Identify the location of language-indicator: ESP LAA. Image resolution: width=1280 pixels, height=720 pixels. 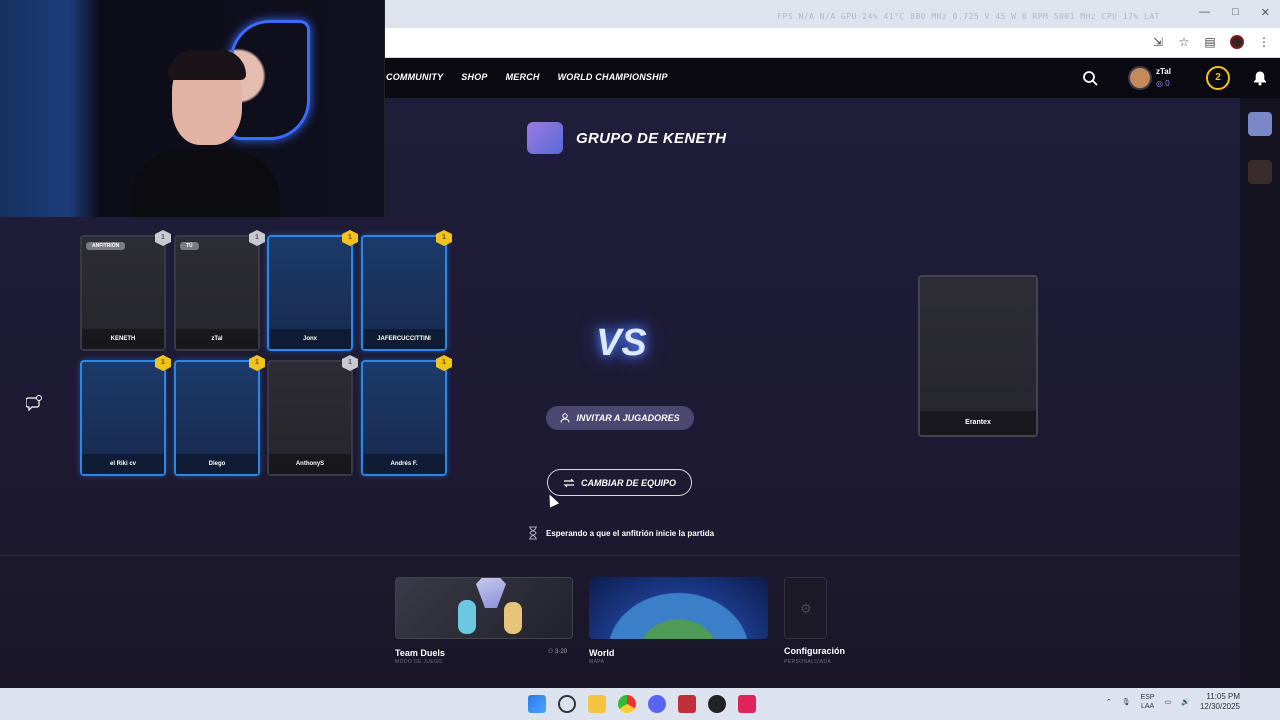
(1148, 702).